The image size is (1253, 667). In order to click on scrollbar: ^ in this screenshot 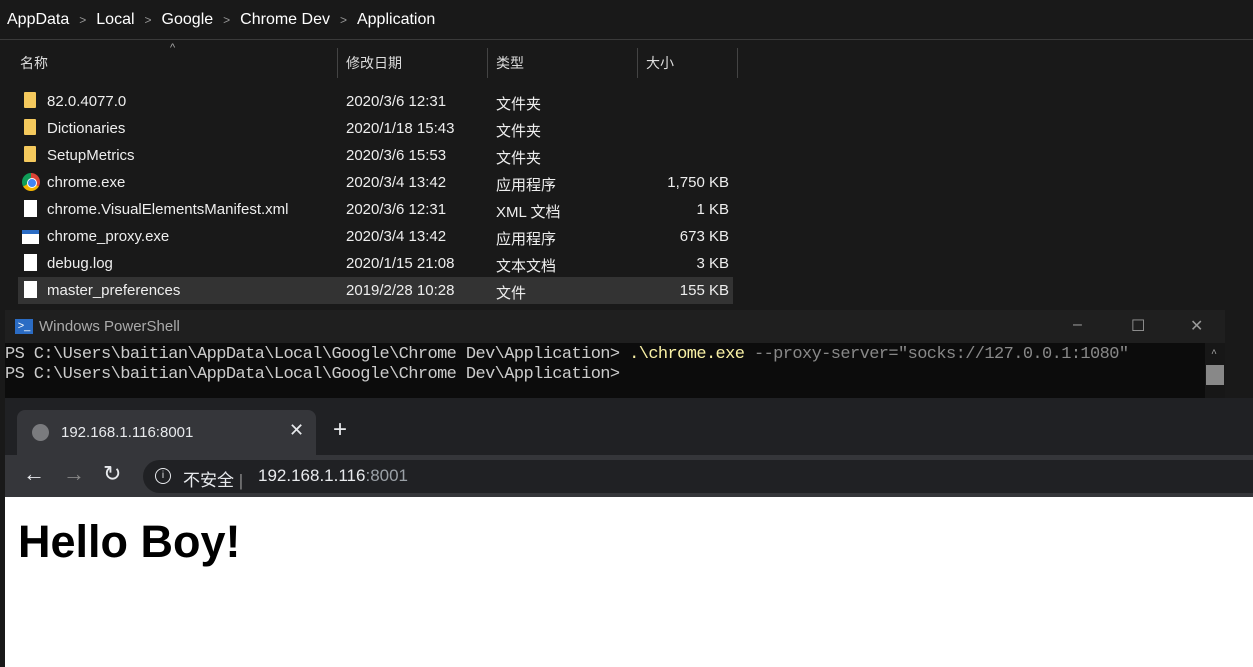, I will do `click(1215, 371)`.